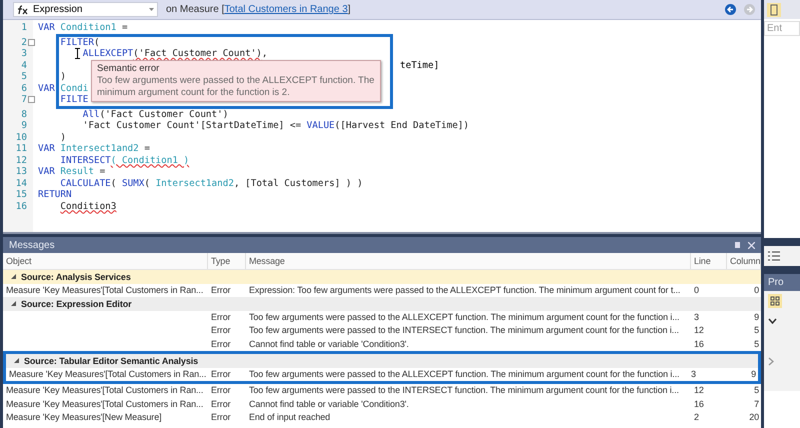  I want to click on code-text: ([Harvest End DateTime]), so click(402, 125).